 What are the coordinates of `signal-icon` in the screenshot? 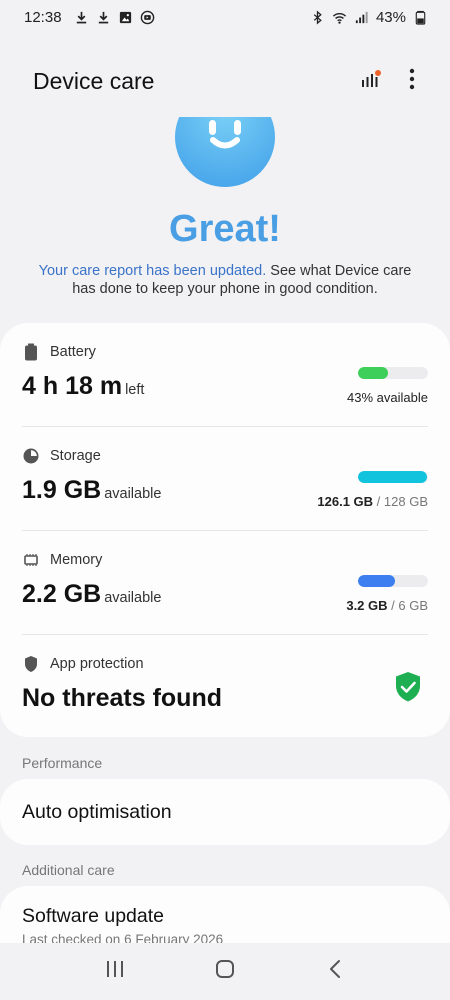 It's located at (362, 17).